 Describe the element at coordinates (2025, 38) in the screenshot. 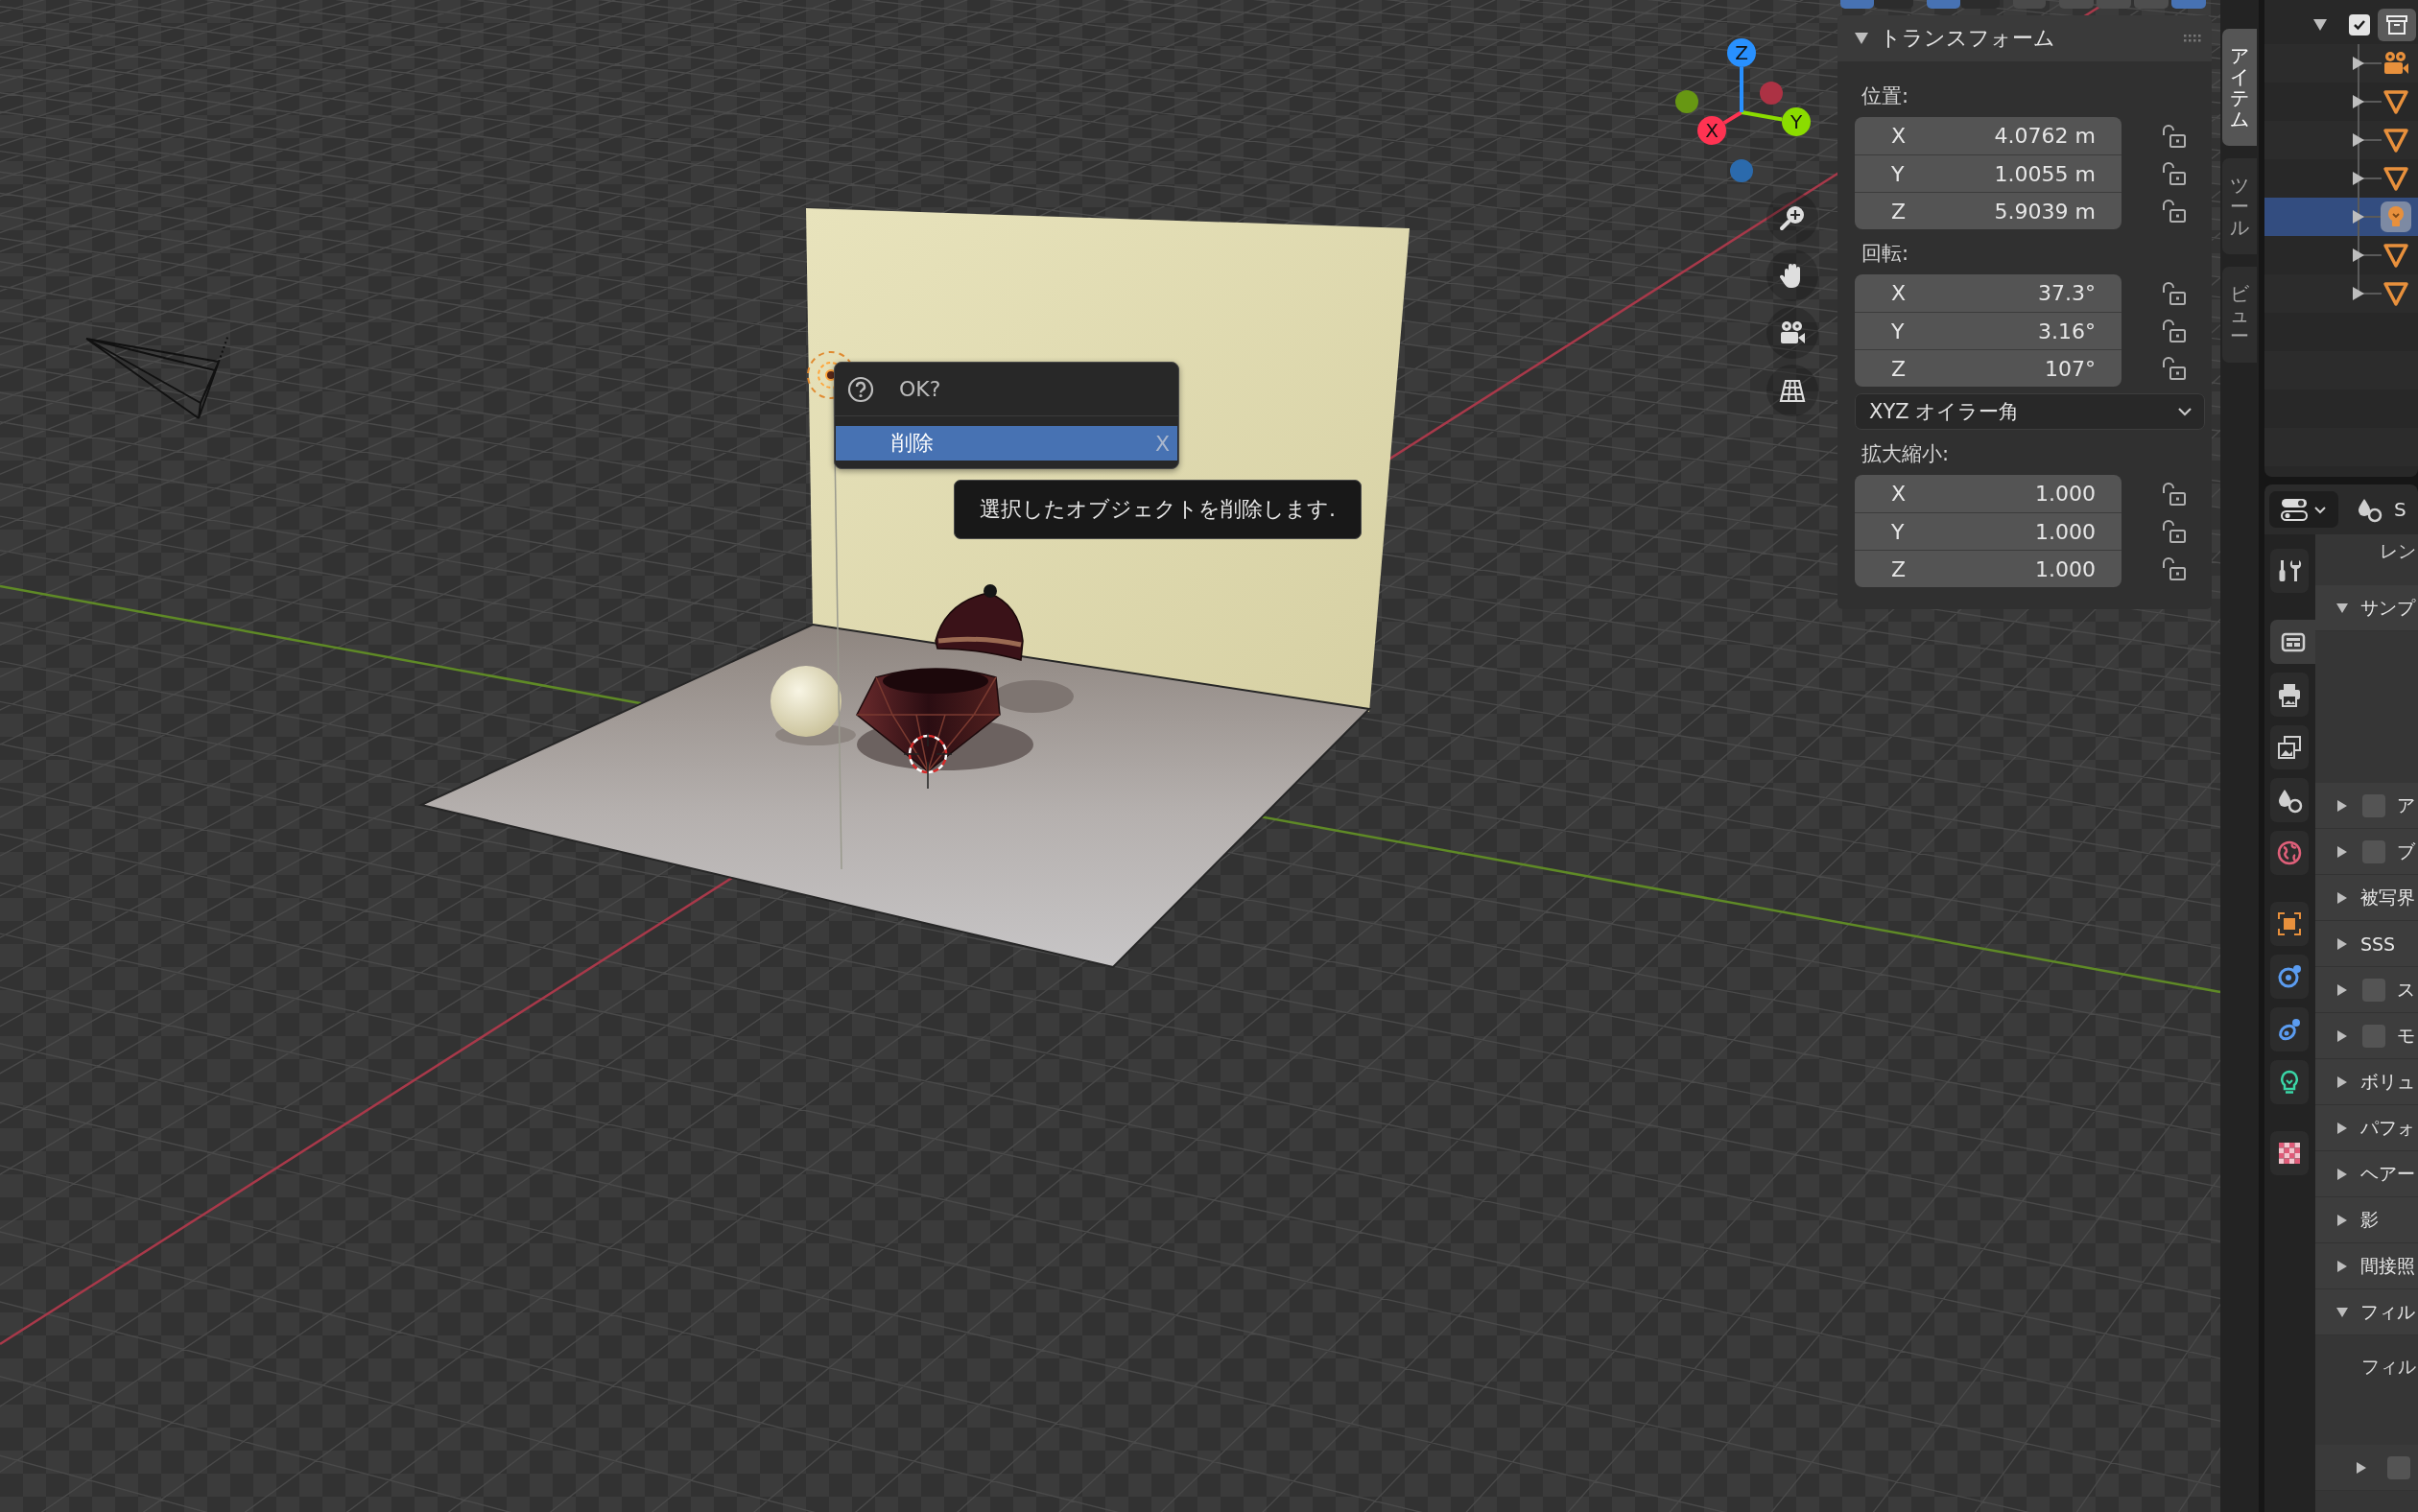

I see `panel-header: トランスフォーム` at that location.